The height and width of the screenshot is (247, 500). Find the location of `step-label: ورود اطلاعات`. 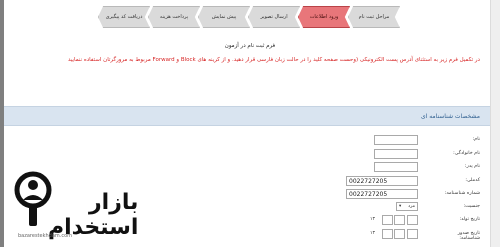

step-label: ورود اطلاعات is located at coordinates (324, 17).